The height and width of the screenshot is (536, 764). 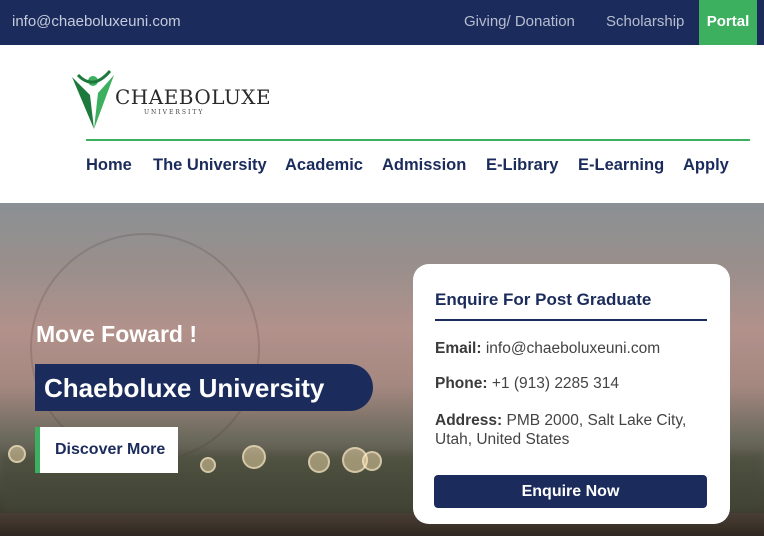 I want to click on hero-title-pill: Chaeboluxe University, so click(x=204, y=387).